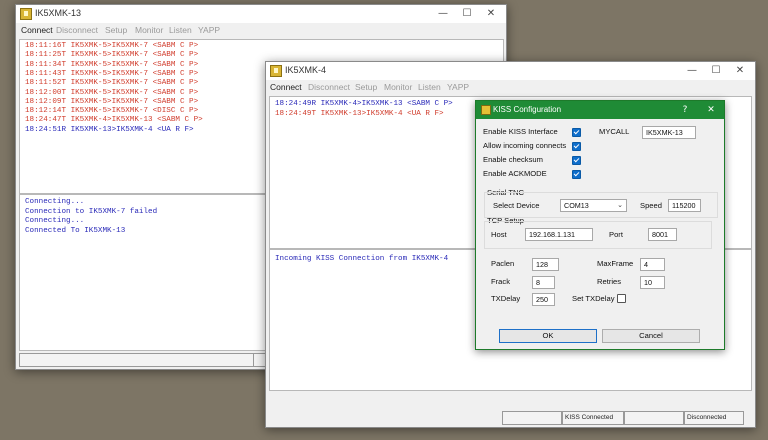  Describe the element at coordinates (500, 281) in the screenshot. I see `frack-label: Frack` at that location.